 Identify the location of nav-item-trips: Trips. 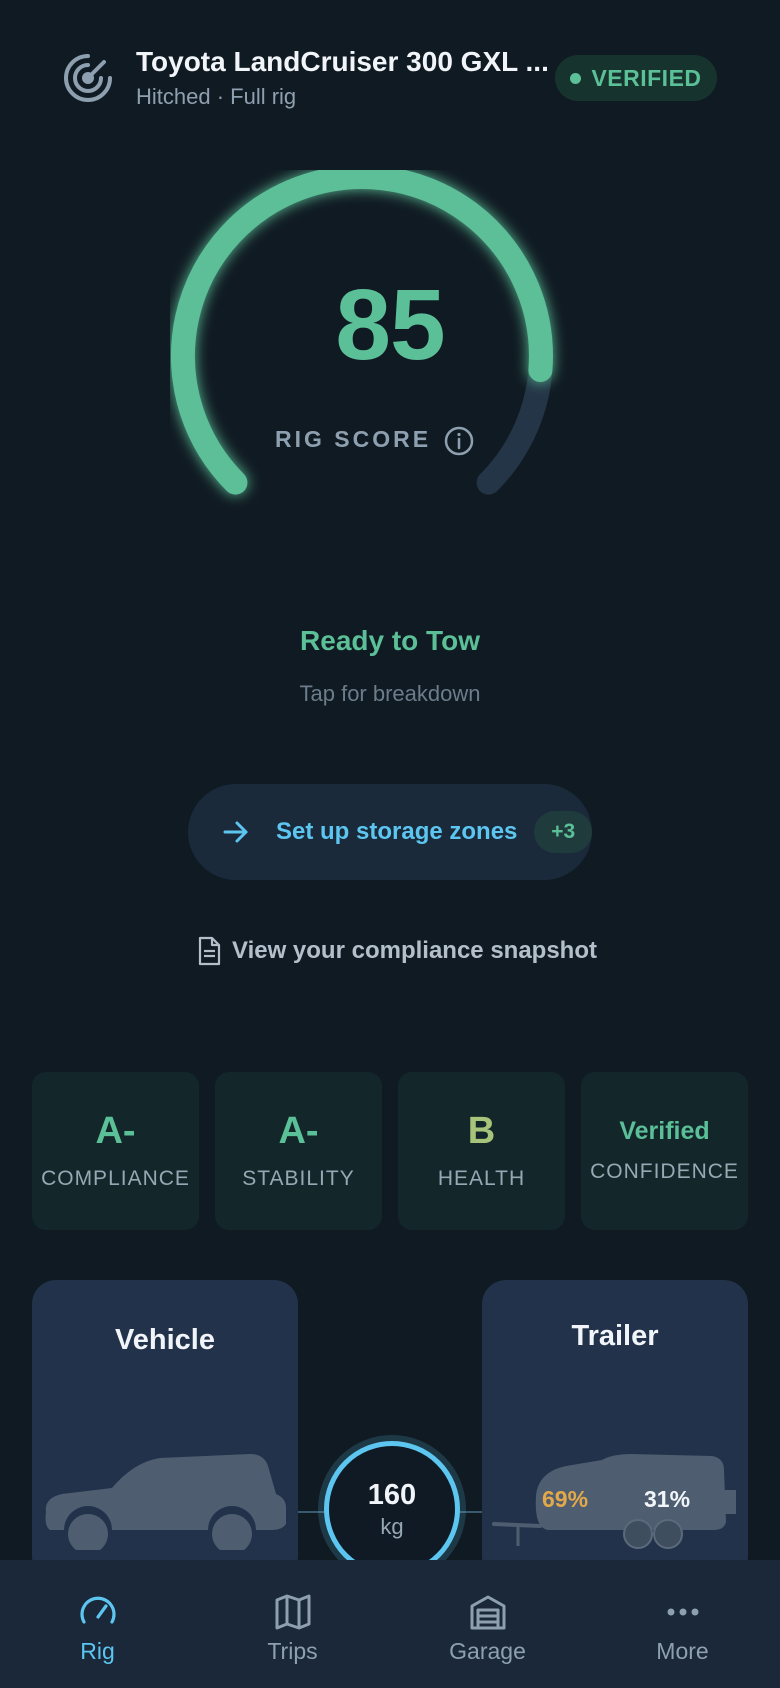
(293, 1628).